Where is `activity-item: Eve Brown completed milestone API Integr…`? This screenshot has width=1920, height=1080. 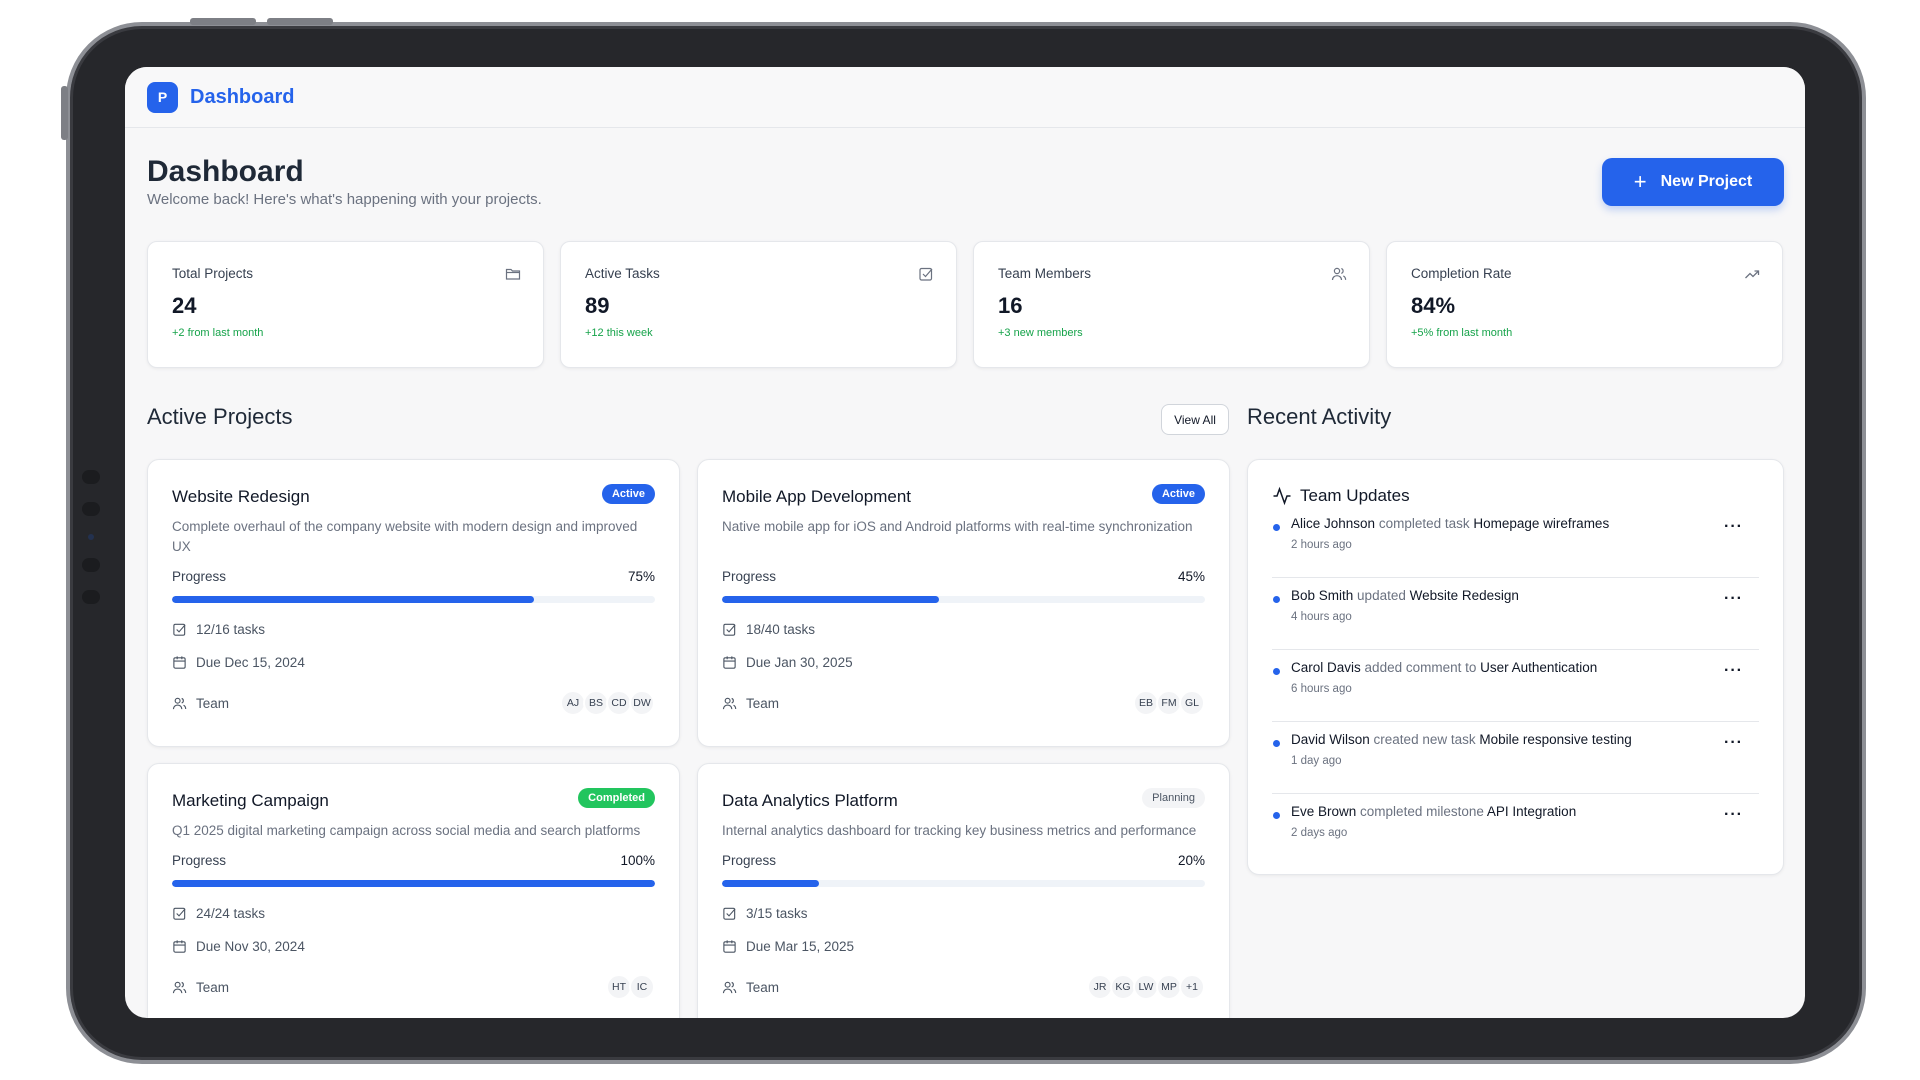 activity-item: Eve Brown completed milestone API Integr… is located at coordinates (1515, 830).